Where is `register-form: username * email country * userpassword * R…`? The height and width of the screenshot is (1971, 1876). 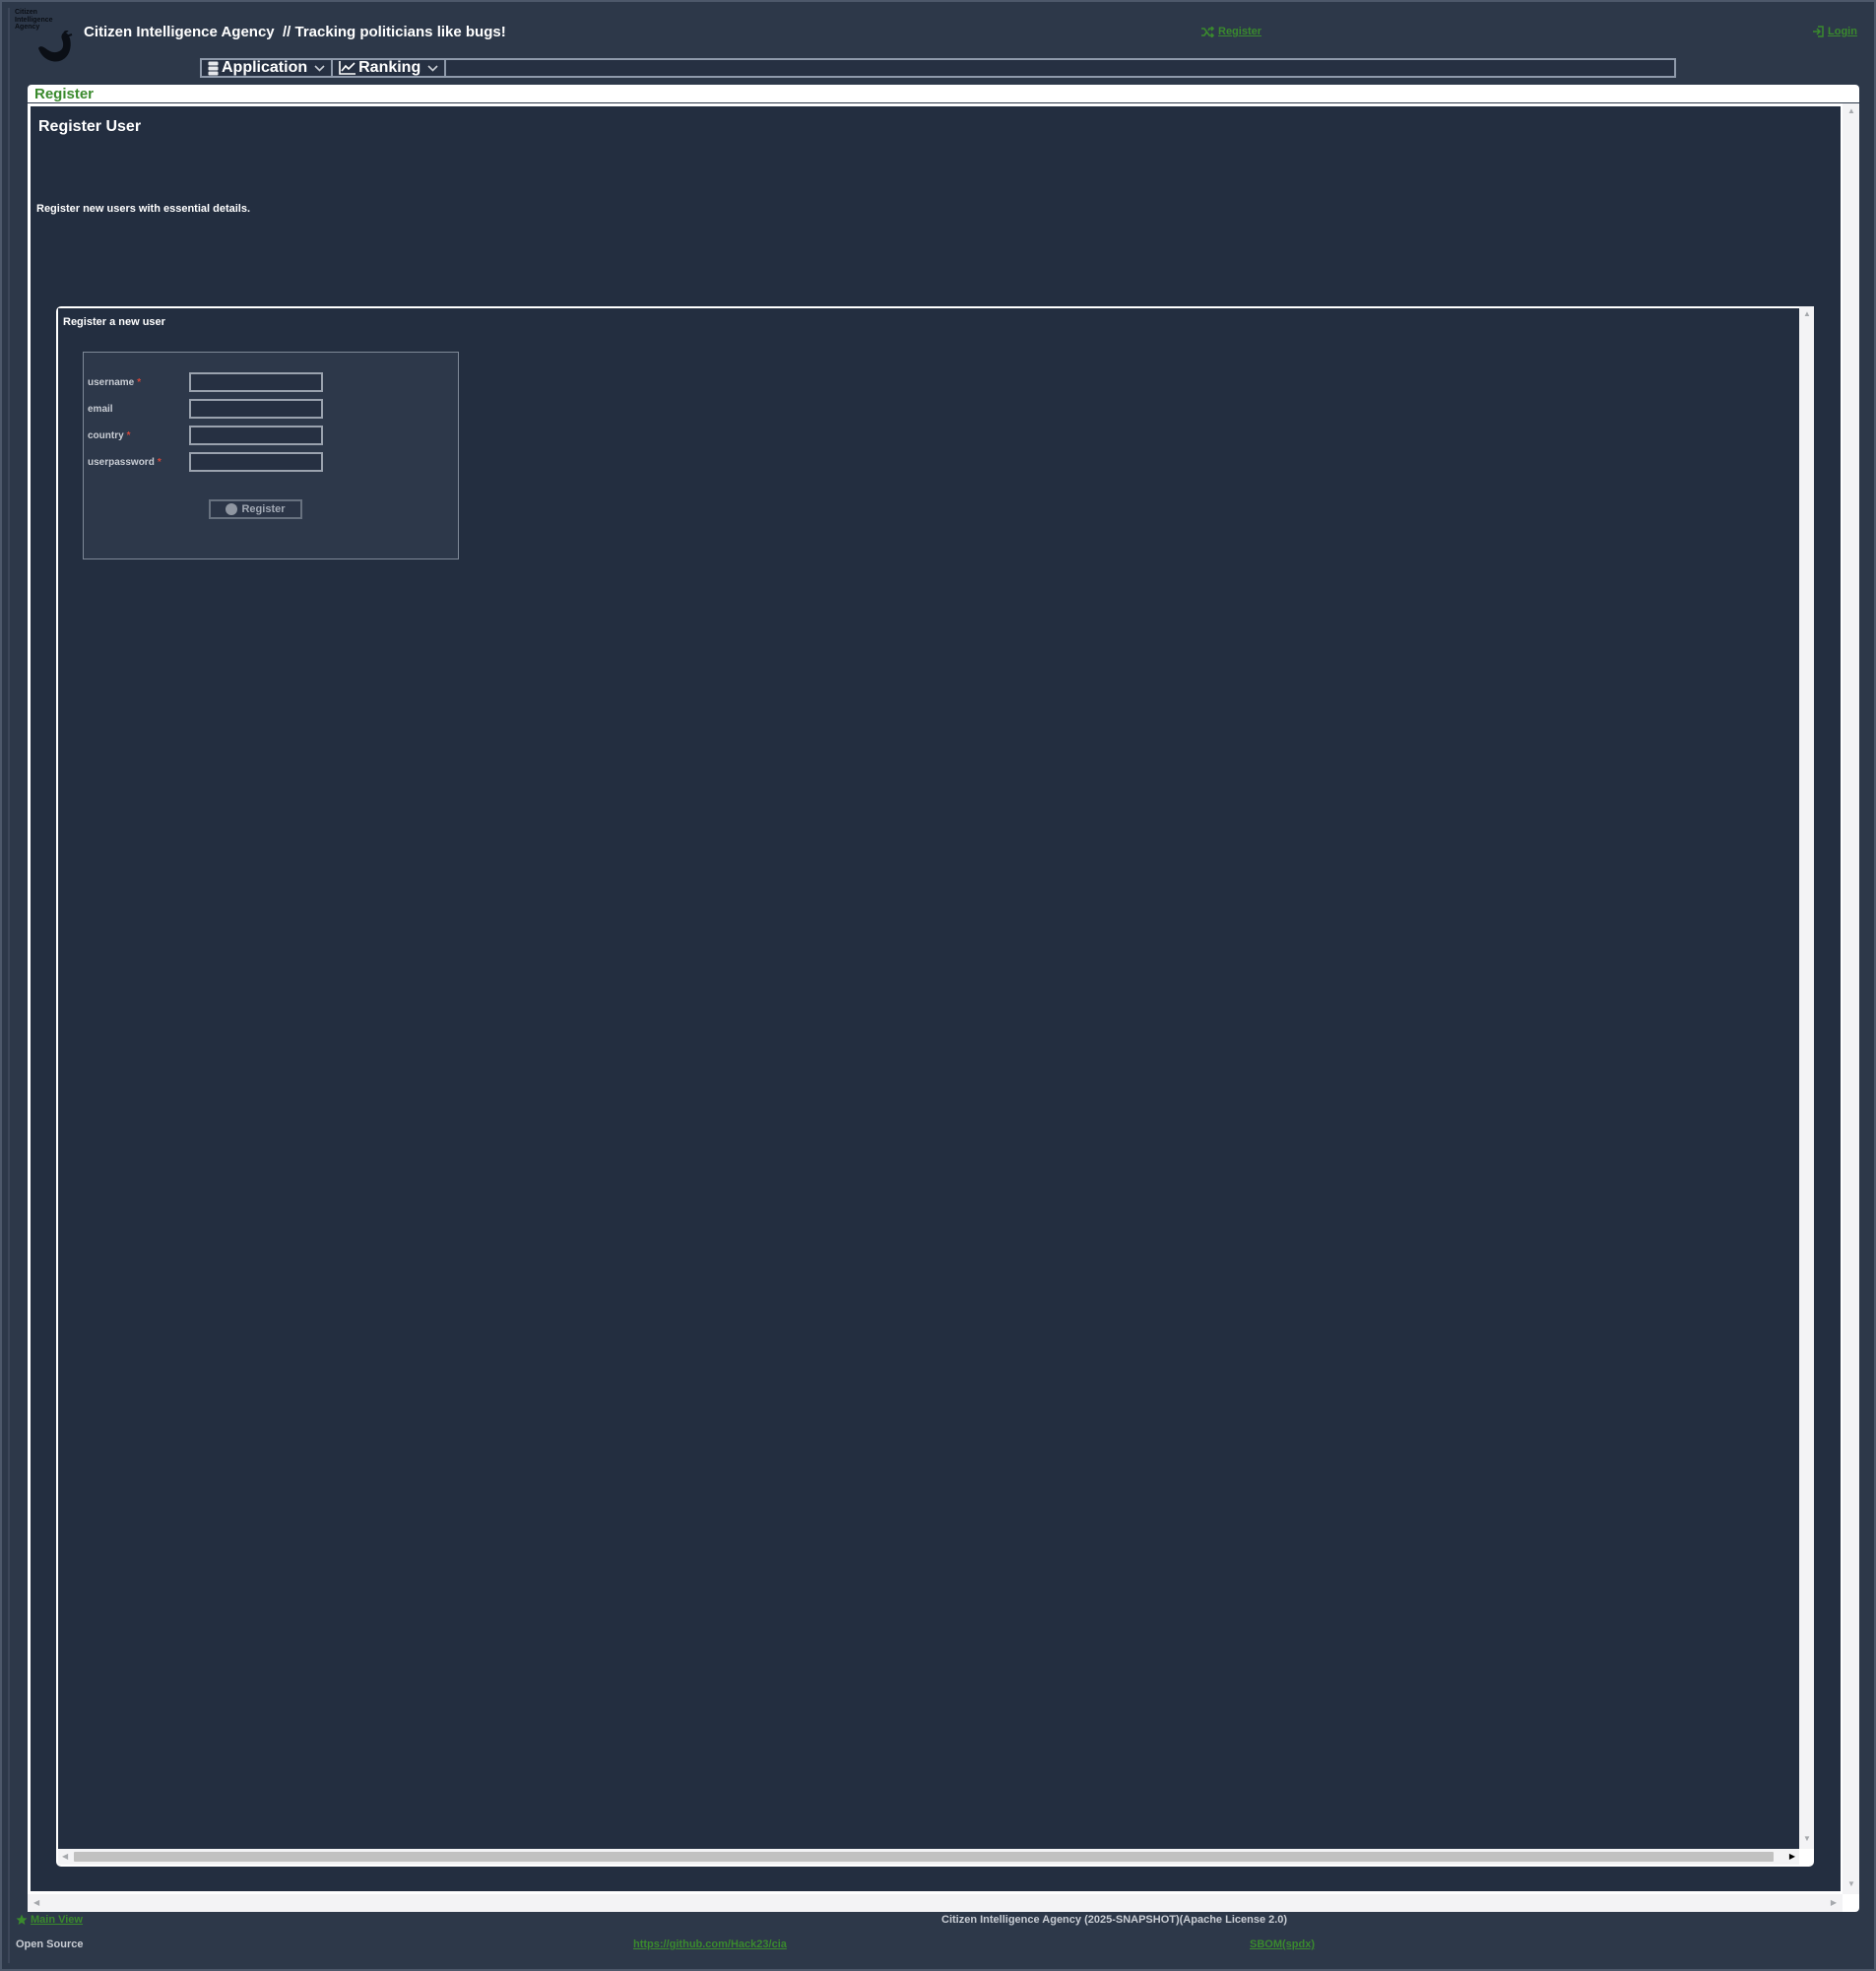
register-form: username * email country * userpassword * R… is located at coordinates (271, 456).